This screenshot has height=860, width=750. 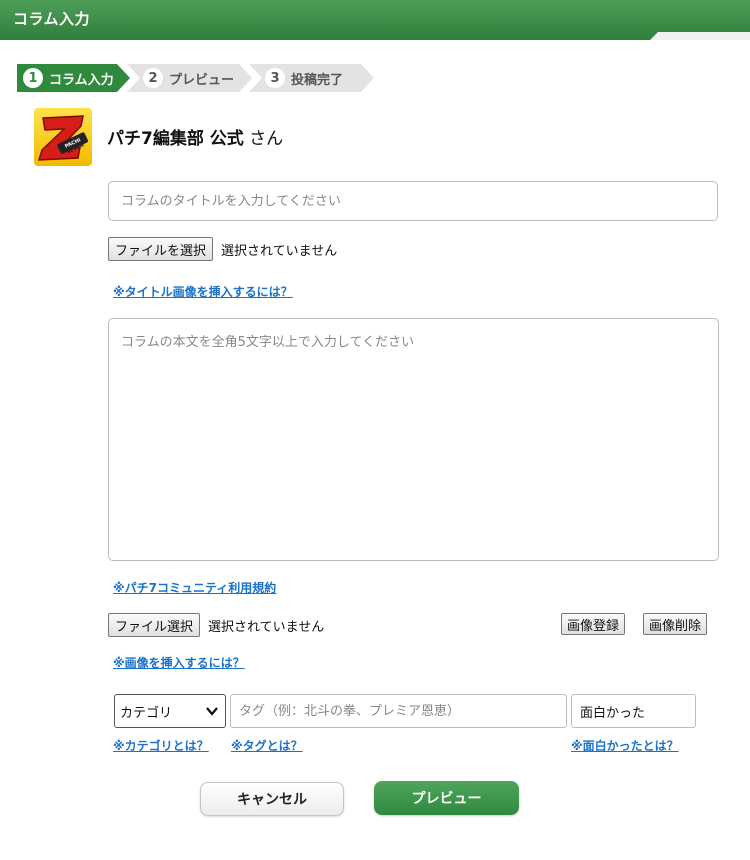 What do you see at coordinates (317, 80) in the screenshot?
I see `step-3-label: 投稿完了` at bounding box center [317, 80].